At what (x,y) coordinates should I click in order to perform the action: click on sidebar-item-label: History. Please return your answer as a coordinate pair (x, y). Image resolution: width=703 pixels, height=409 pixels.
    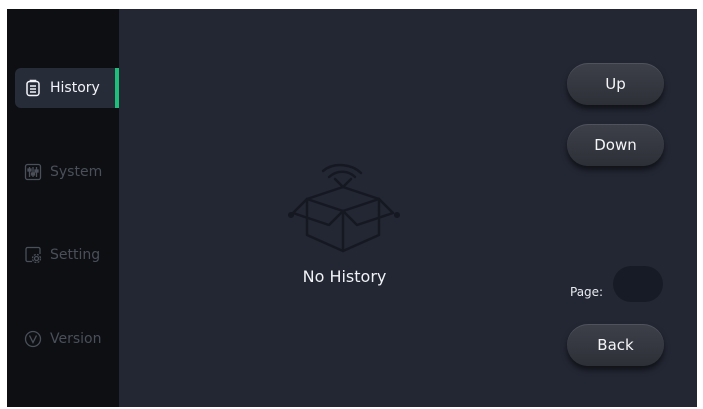
    Looking at the image, I should click on (75, 88).